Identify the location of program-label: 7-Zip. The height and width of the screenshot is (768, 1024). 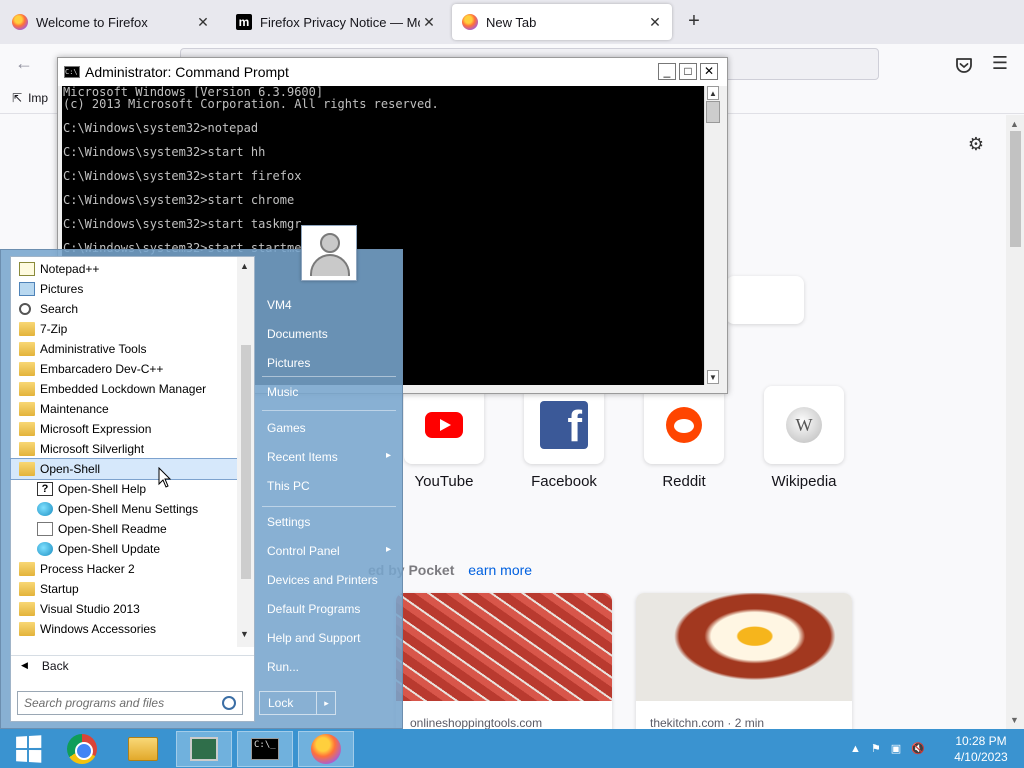
(54, 329).